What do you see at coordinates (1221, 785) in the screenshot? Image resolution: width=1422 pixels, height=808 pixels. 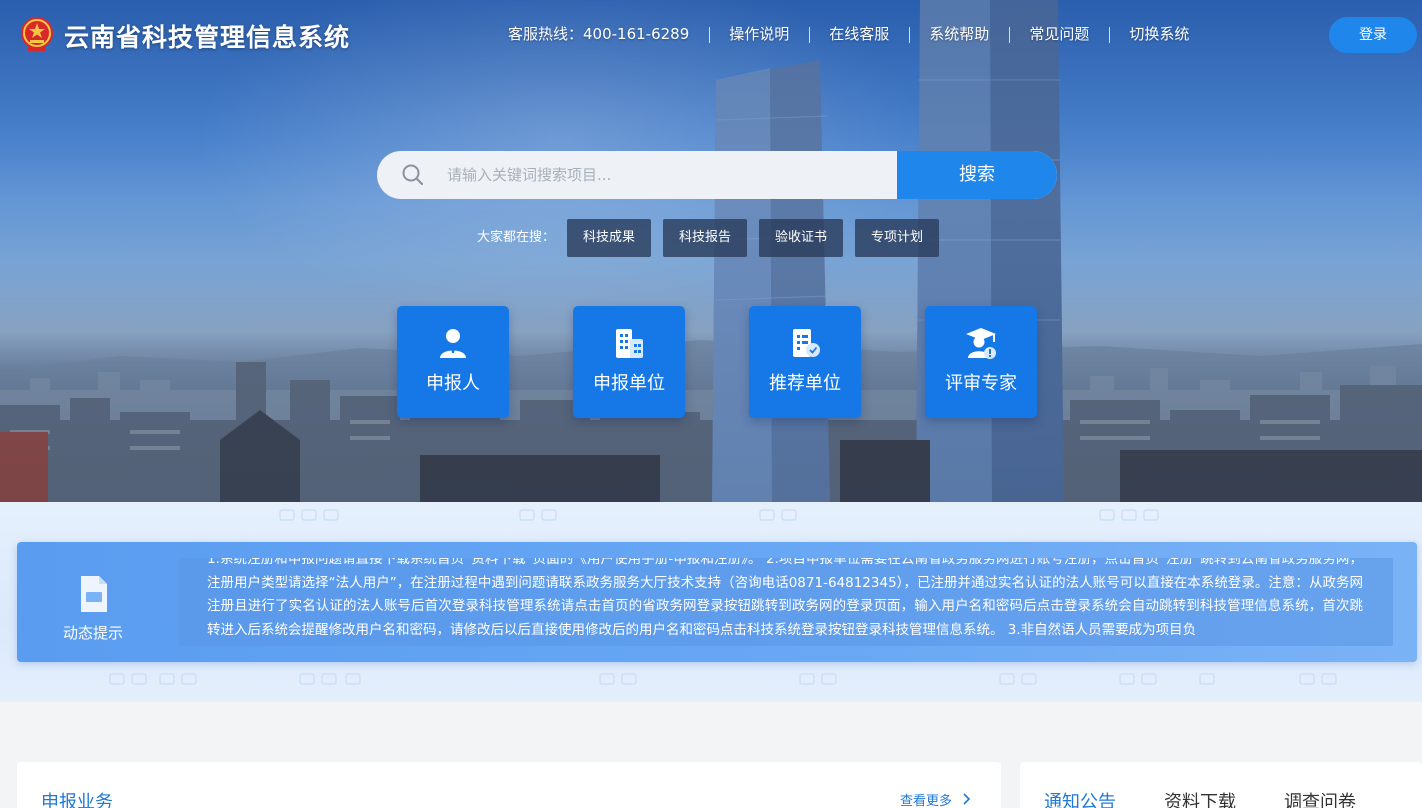 I see `info-tabs-panel: 通知公告 资料下载 调查问卷` at bounding box center [1221, 785].